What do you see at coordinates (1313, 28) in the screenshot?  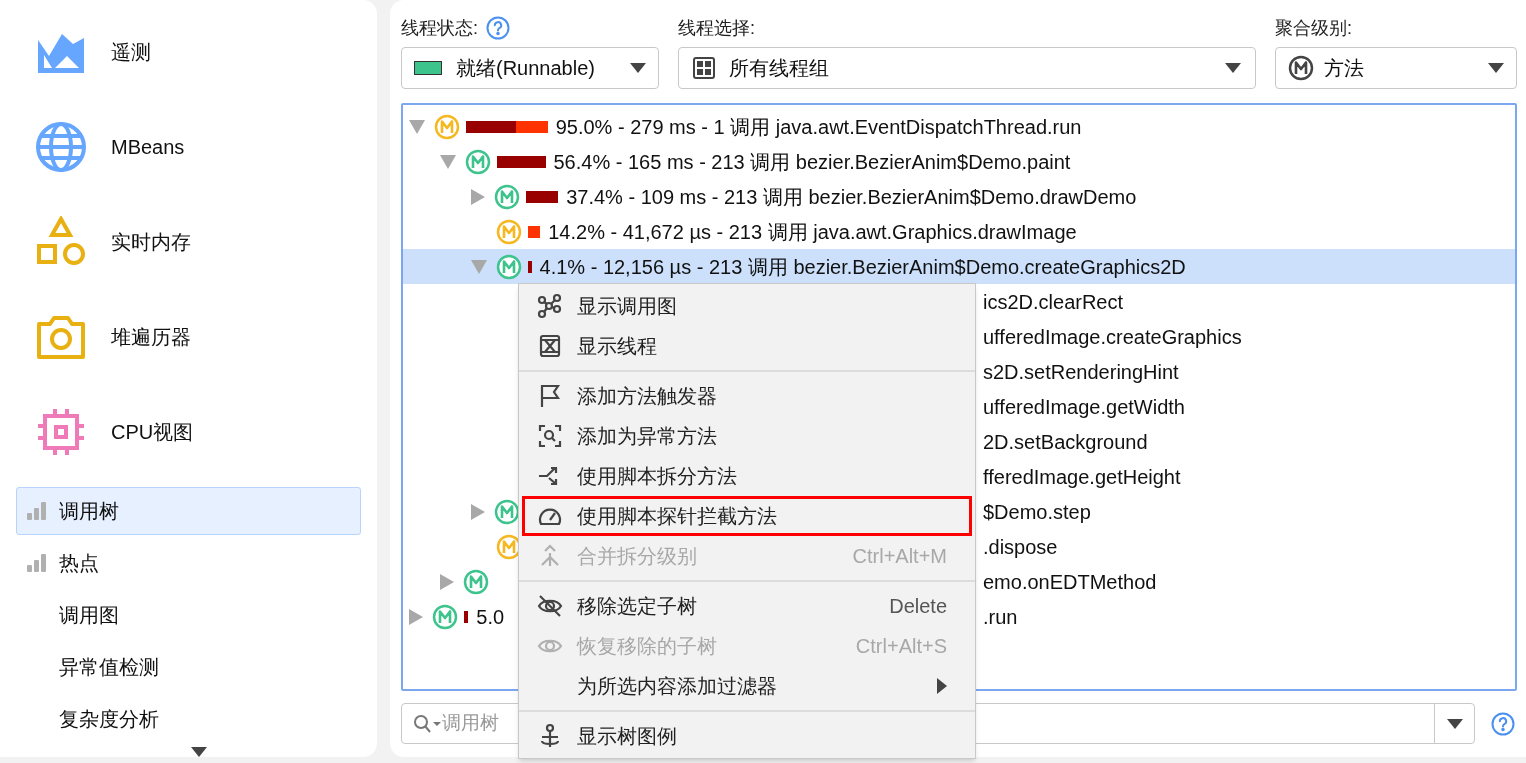 I see `field-label: 聚合级别:` at bounding box center [1313, 28].